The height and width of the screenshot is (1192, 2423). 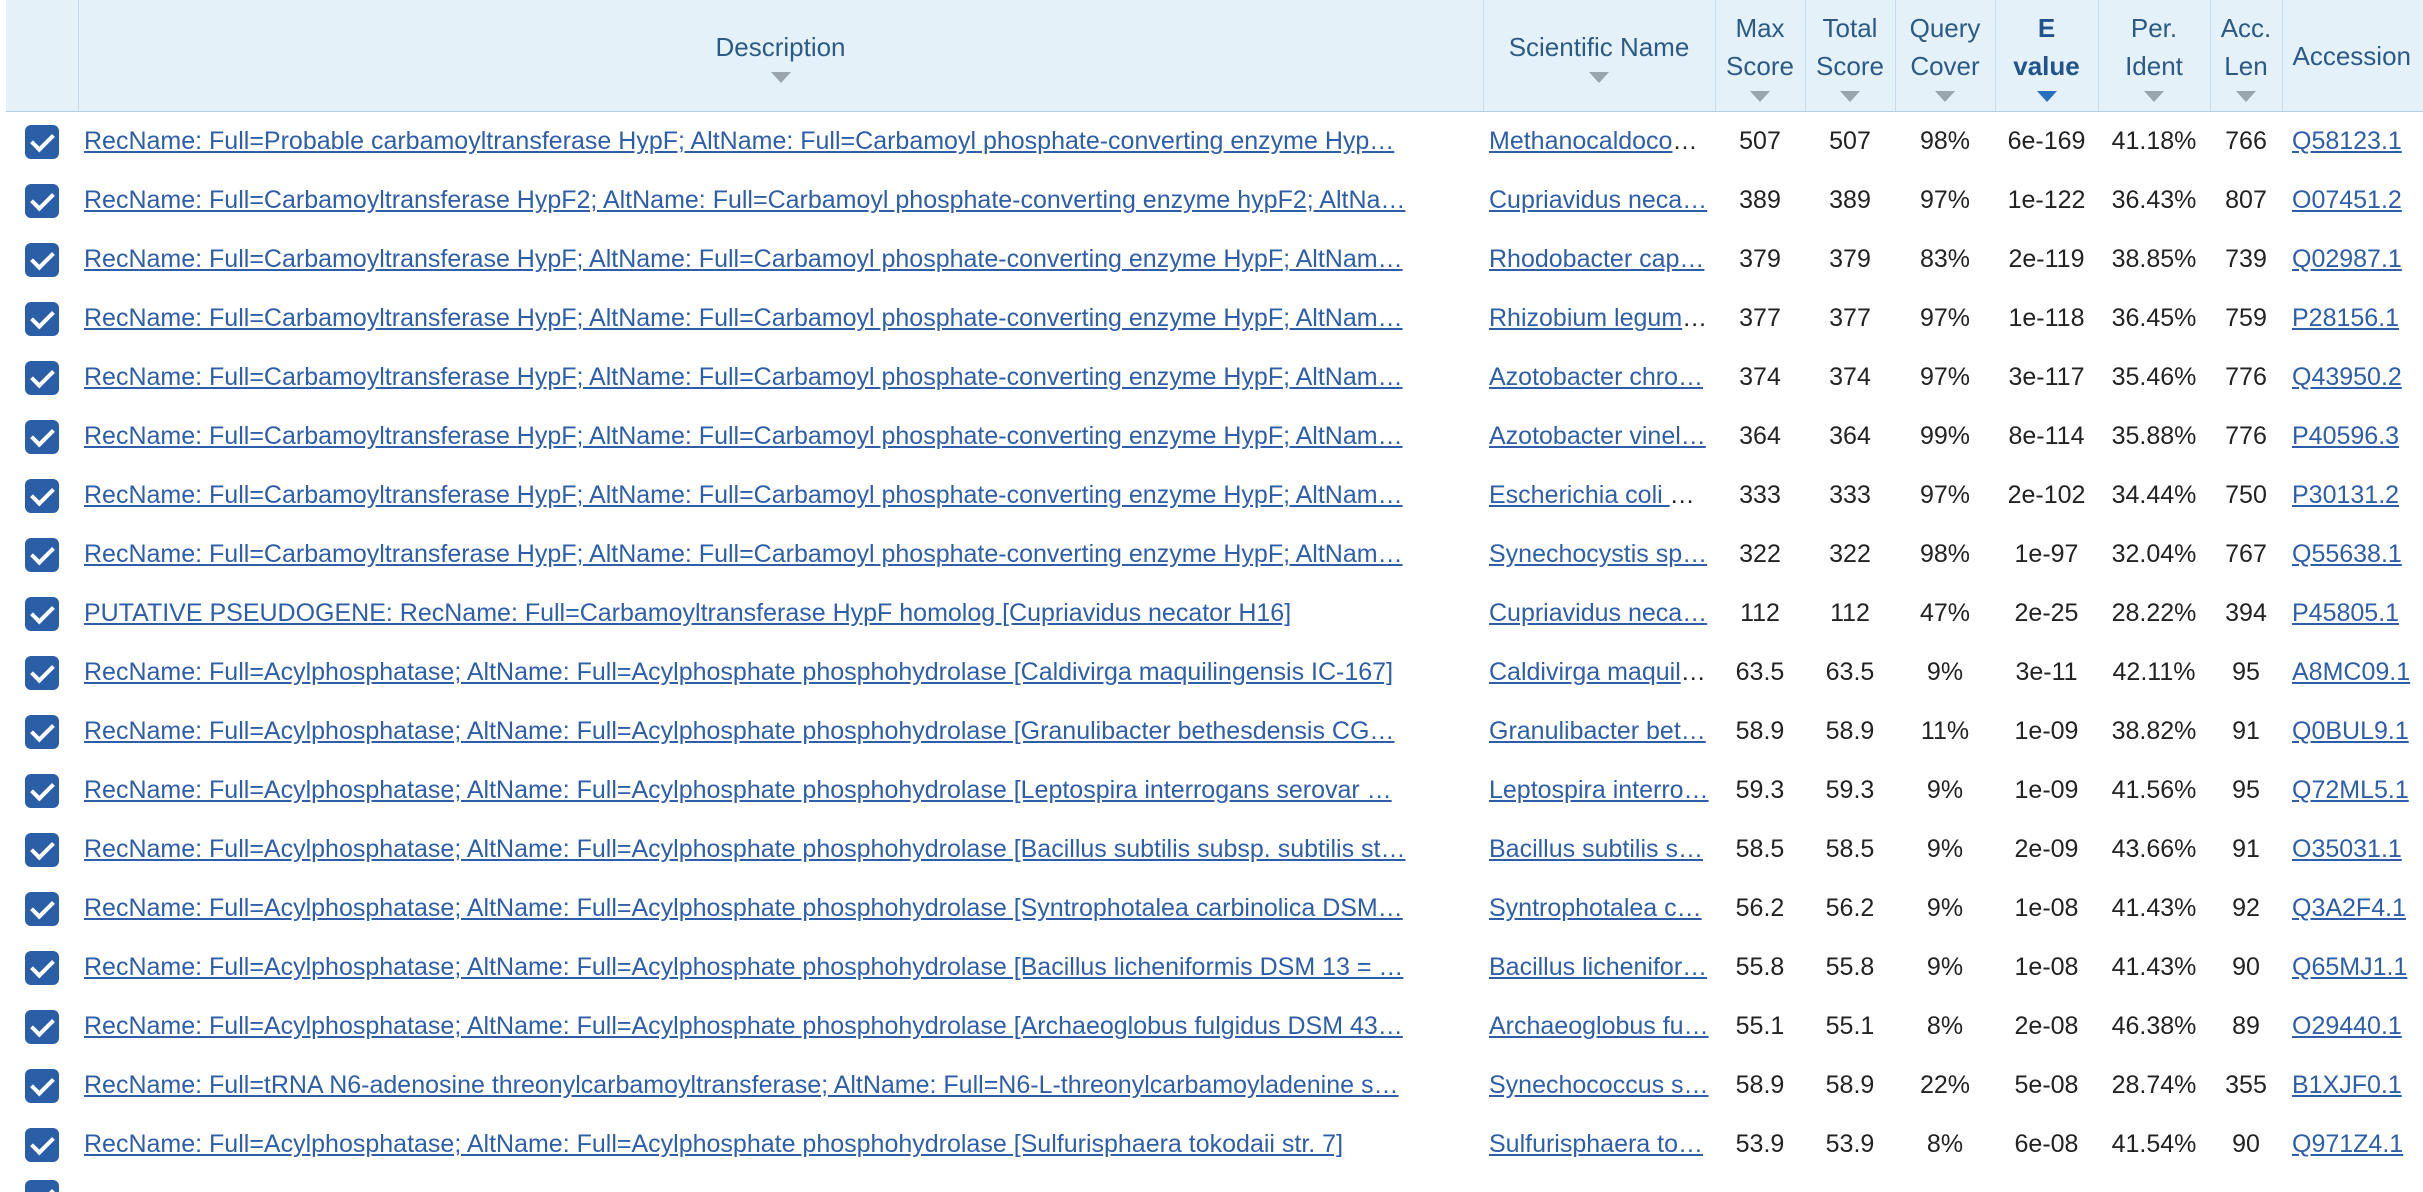 I want to click on accession-link: P28156.1, so click(x=2345, y=318).